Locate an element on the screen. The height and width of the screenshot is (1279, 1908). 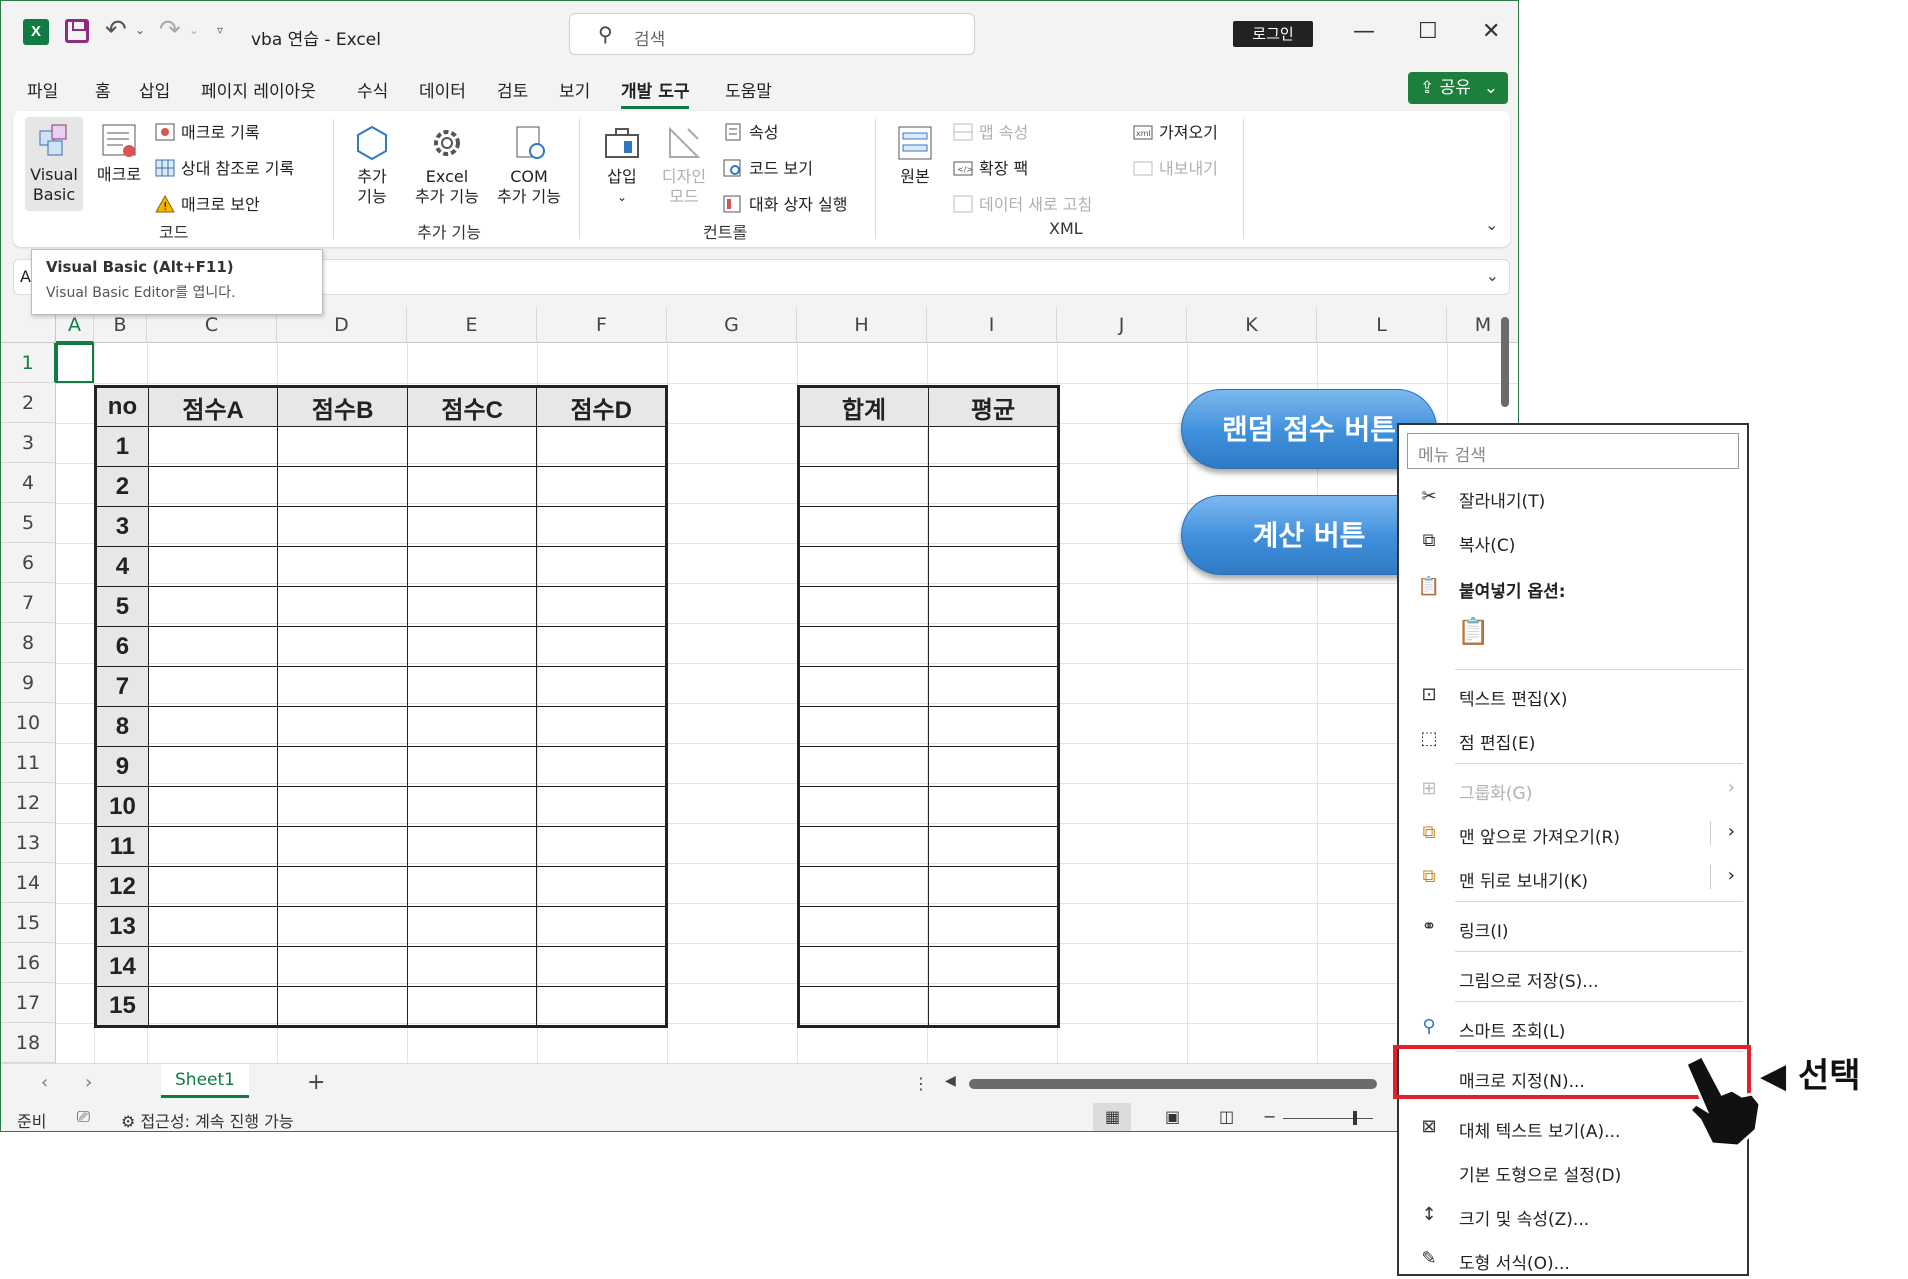
row-header: 16 is located at coordinates (28, 963).